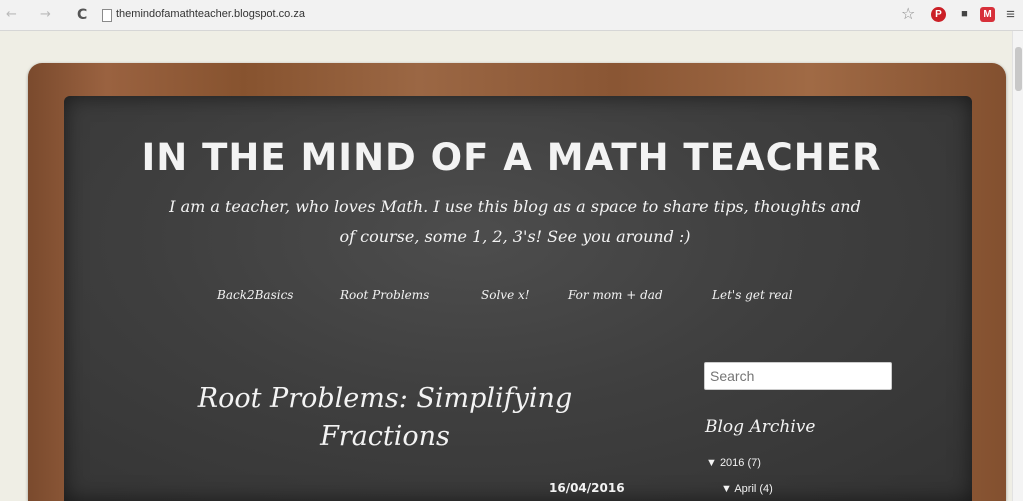  Describe the element at coordinates (760, 427) in the screenshot. I see `archive-heading: Blog Archive` at that location.